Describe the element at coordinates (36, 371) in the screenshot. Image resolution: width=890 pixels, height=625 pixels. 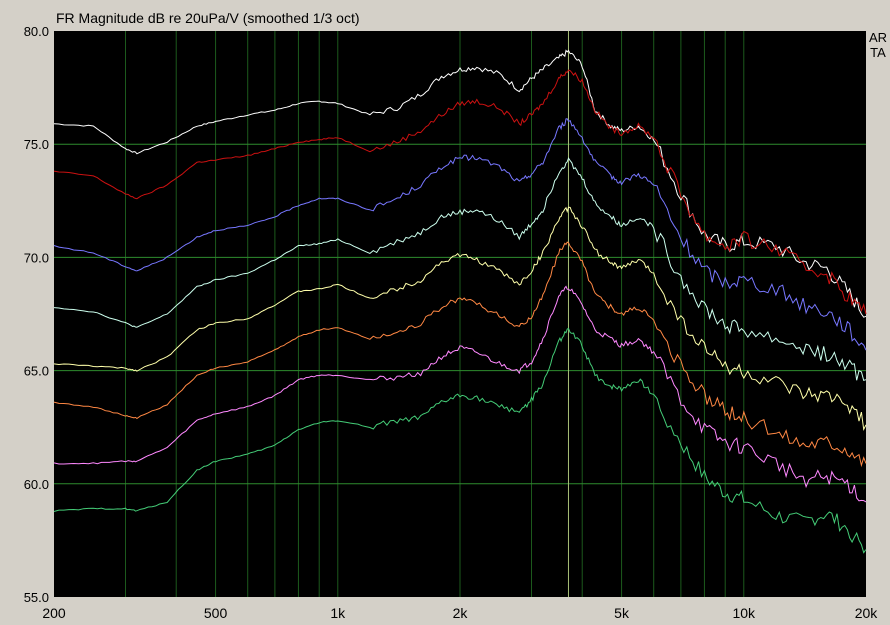
I see `y-tick-label: 65.0` at that location.